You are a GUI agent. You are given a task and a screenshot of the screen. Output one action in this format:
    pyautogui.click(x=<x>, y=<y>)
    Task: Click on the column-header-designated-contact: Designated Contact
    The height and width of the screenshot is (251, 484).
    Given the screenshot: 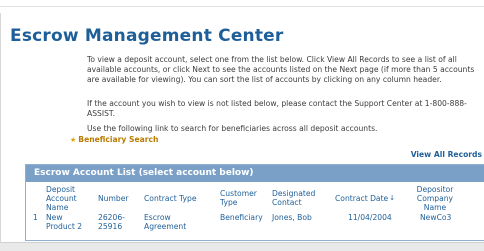 What is the action you would take?
    pyautogui.click(x=300, y=198)
    